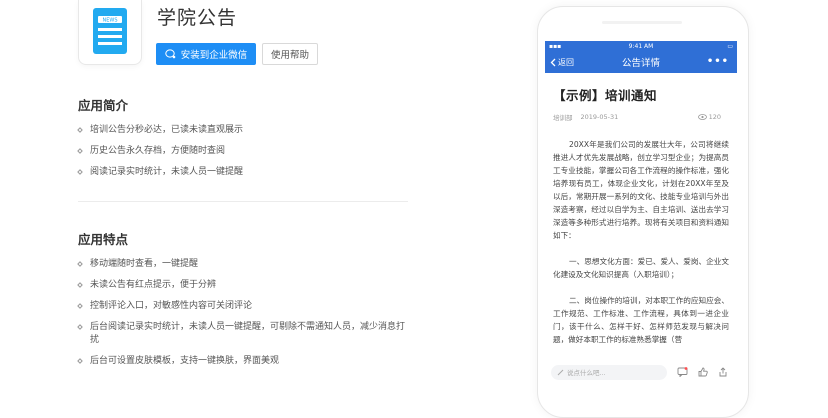 This screenshot has height=418, width=828. I want to click on comment-icon, so click(682, 372).